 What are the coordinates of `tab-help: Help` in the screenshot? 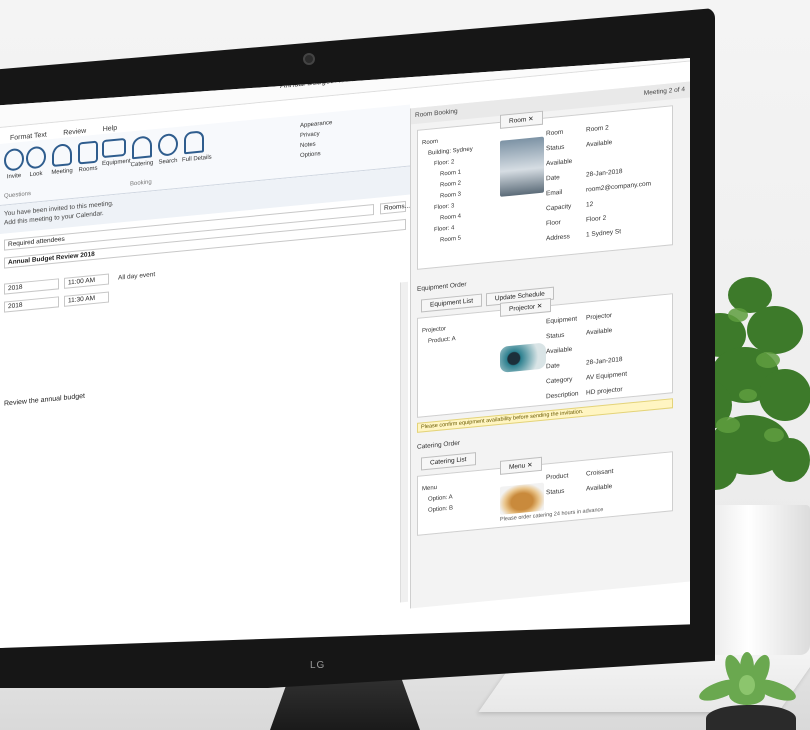 It's located at (110, 127).